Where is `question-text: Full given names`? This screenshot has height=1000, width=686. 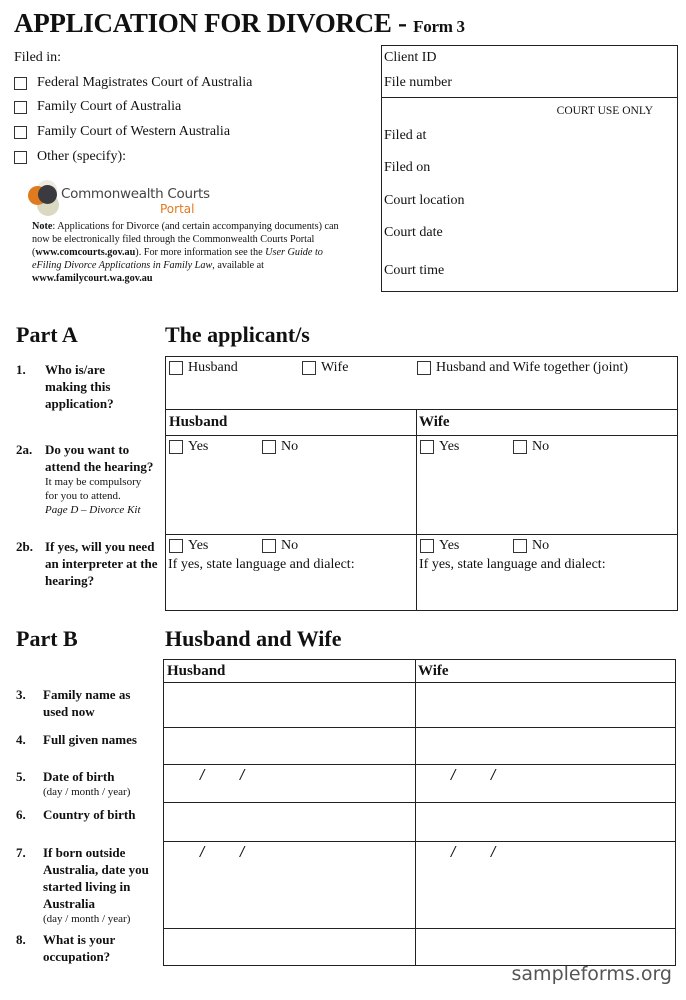 question-text: Full given names is located at coordinates (90, 739).